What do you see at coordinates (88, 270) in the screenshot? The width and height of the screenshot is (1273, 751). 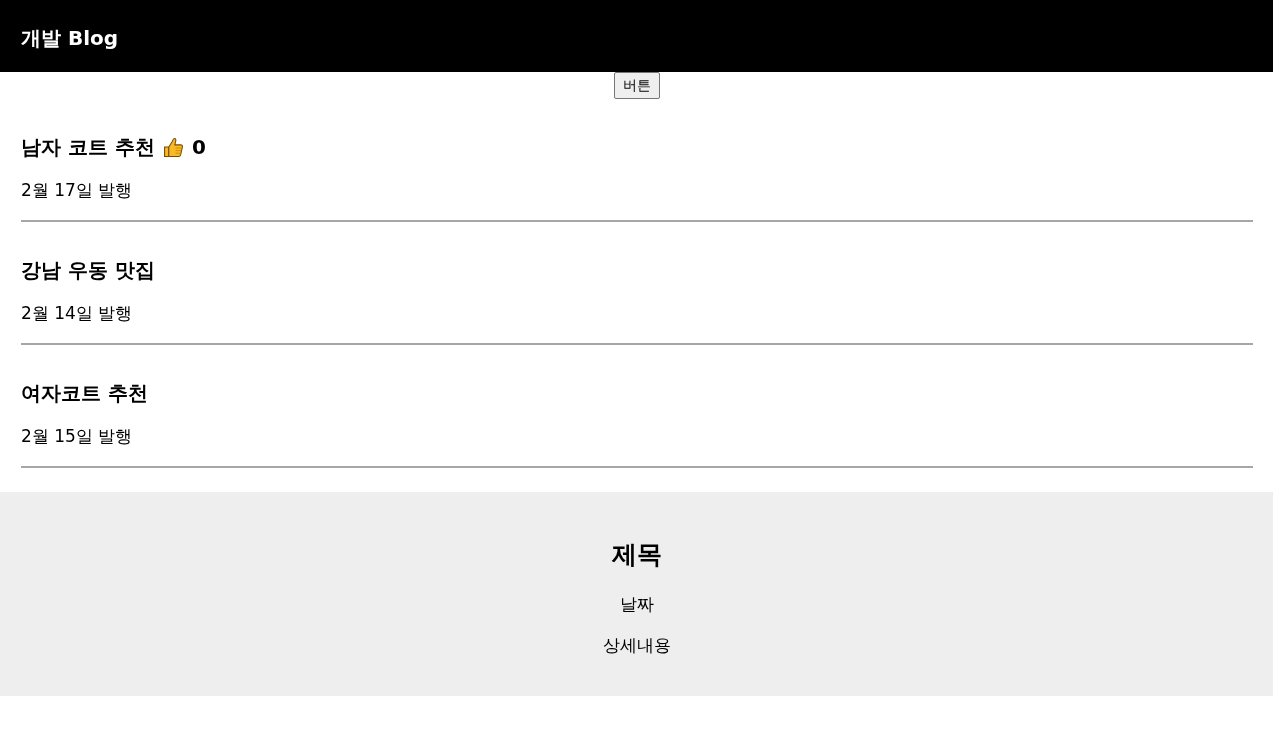 I see `post-title: 강남 우동 맛집` at bounding box center [88, 270].